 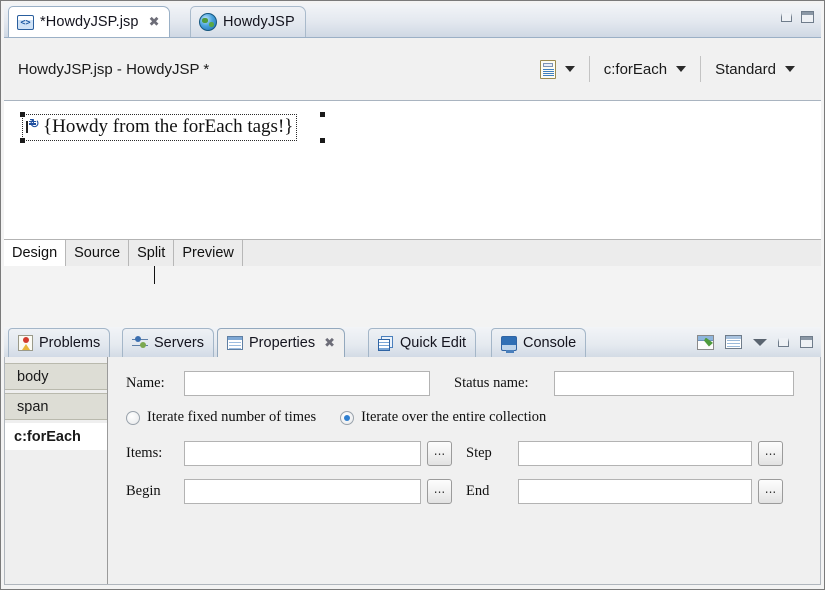 I want to click on style-selector-dropdown: Standard, so click(x=755, y=69).